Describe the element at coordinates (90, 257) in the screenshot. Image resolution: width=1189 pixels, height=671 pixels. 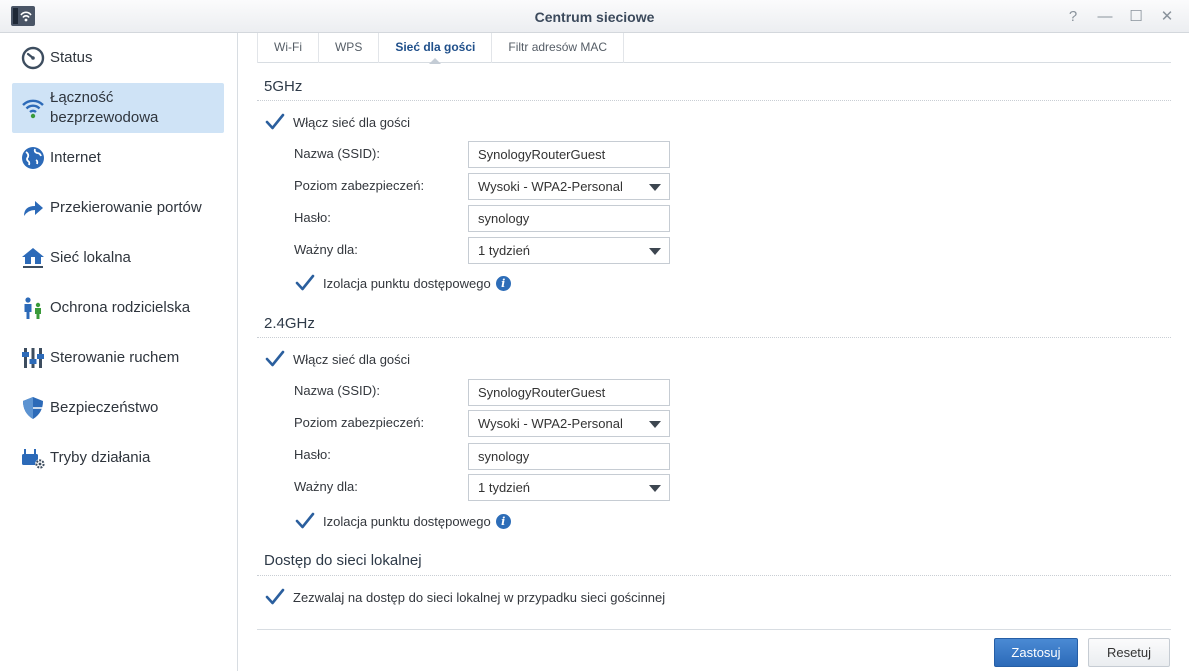
I see `sidebar-item-label: Sieć lokalna` at that location.